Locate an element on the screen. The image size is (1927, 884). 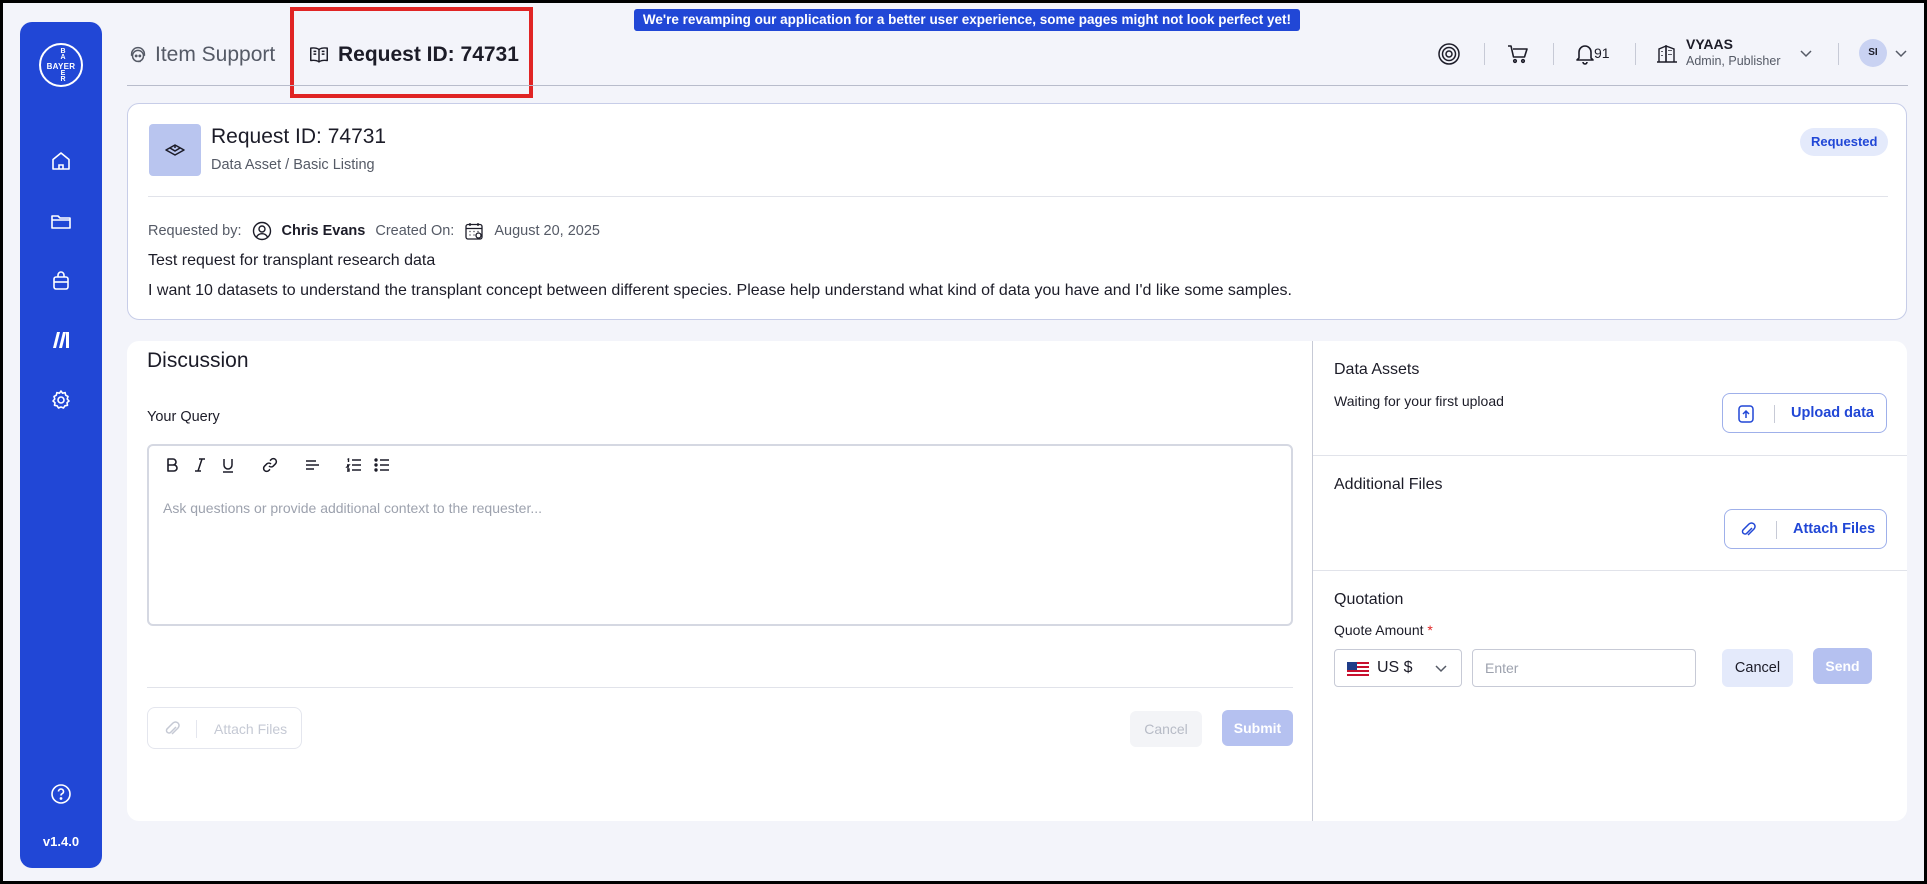
support-agent-icon is located at coordinates (138, 54).